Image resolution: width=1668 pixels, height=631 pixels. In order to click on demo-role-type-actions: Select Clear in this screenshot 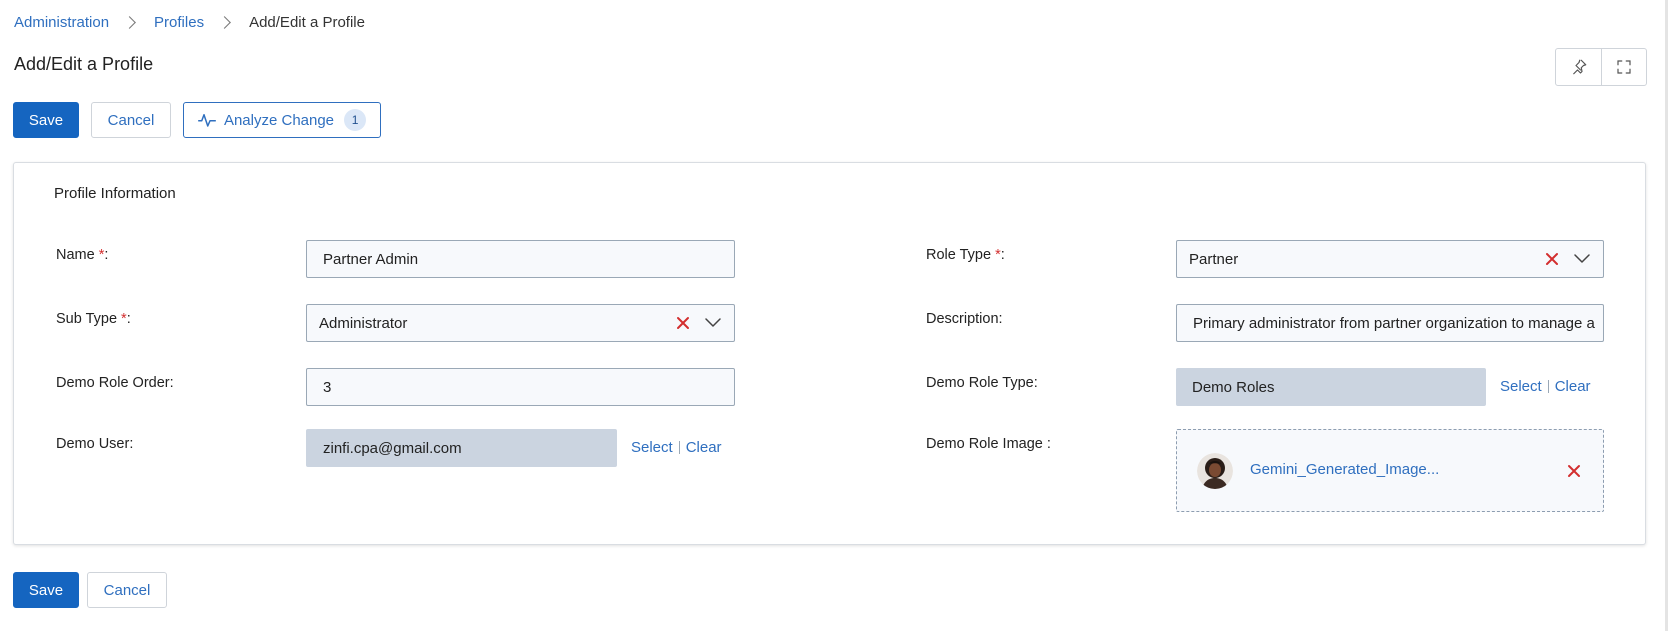, I will do `click(1545, 386)`.